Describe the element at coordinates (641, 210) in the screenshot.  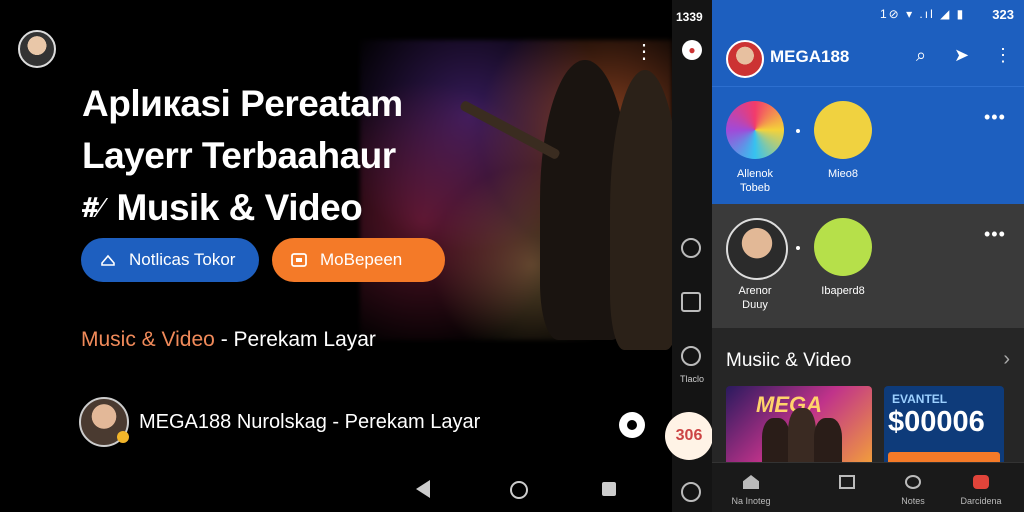
I see `hero-performer` at that location.